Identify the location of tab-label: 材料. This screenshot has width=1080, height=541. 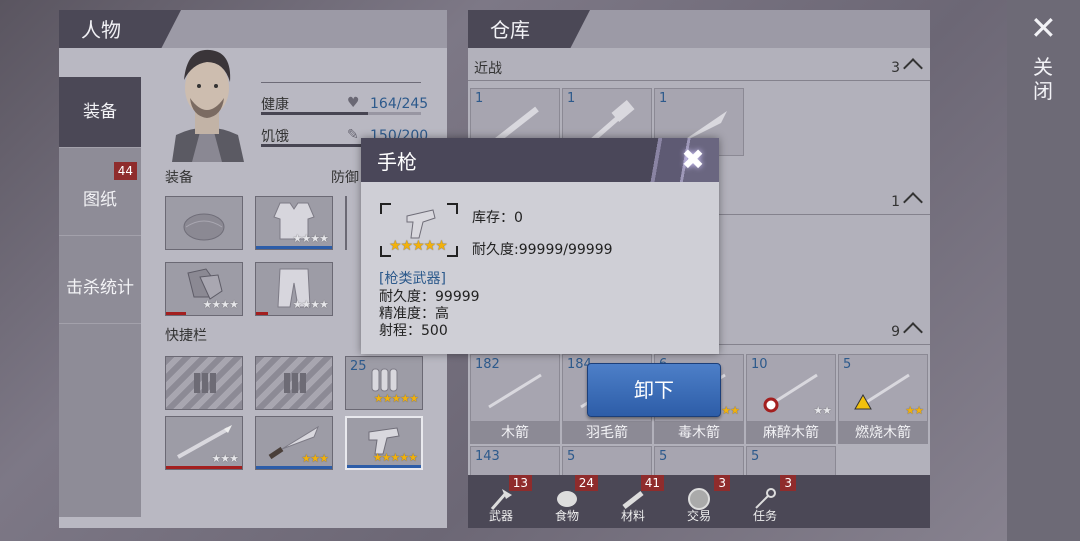
(632, 516).